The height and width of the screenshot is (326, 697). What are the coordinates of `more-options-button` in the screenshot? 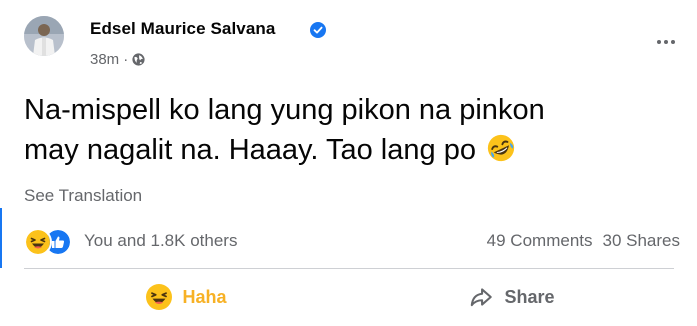 It's located at (666, 42).